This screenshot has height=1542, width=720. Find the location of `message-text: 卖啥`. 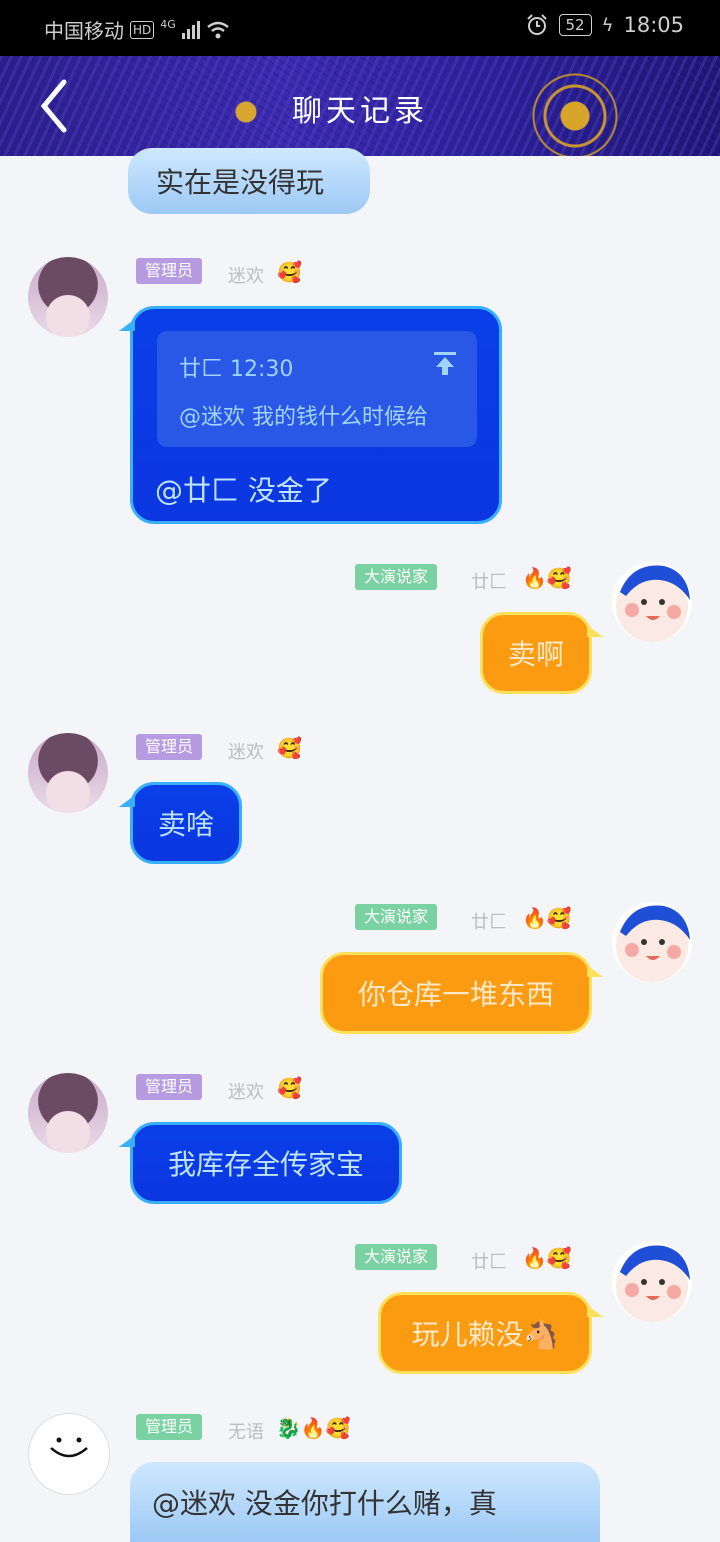

message-text: 卖啥 is located at coordinates (185, 824).